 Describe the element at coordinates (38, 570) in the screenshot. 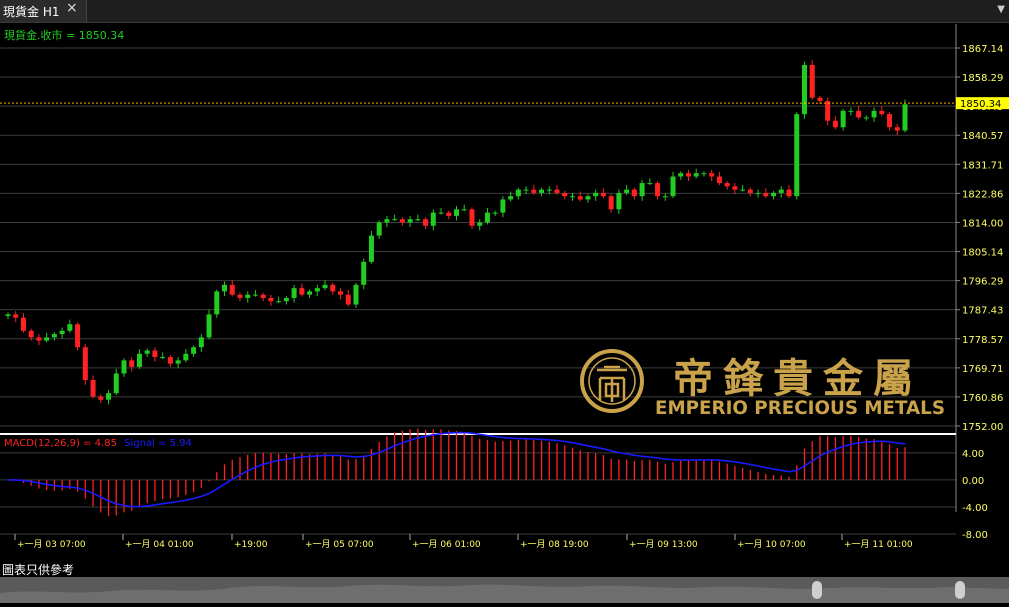

I see `disclaimer-text: 圖表只供參考` at that location.